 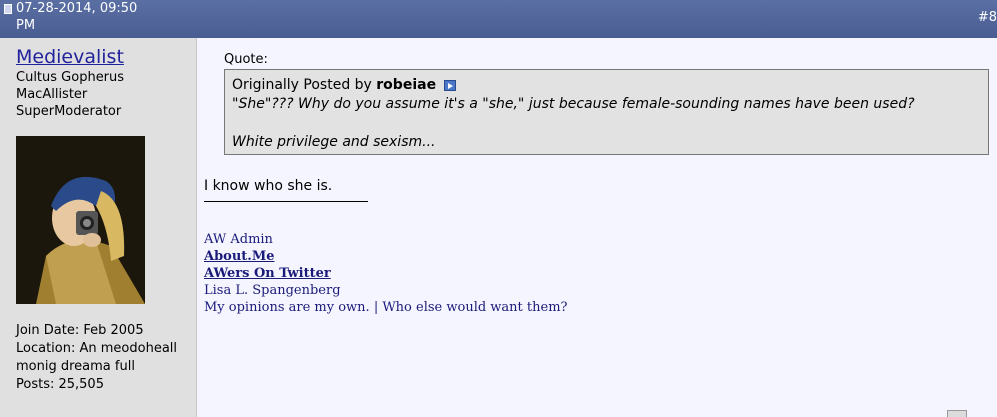 I want to click on username-link: Medievalist, so click(x=70, y=57).